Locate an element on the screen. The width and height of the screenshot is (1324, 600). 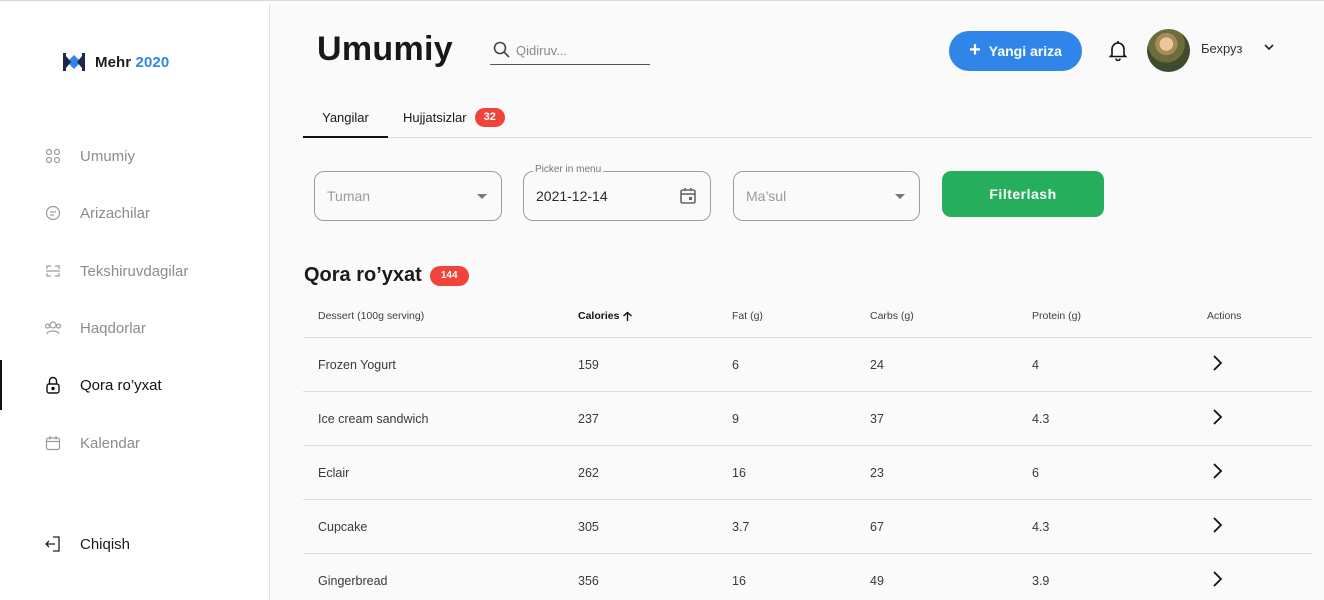
sidebar-item-haqdorlar: Haqdorlar is located at coordinates (135, 328).